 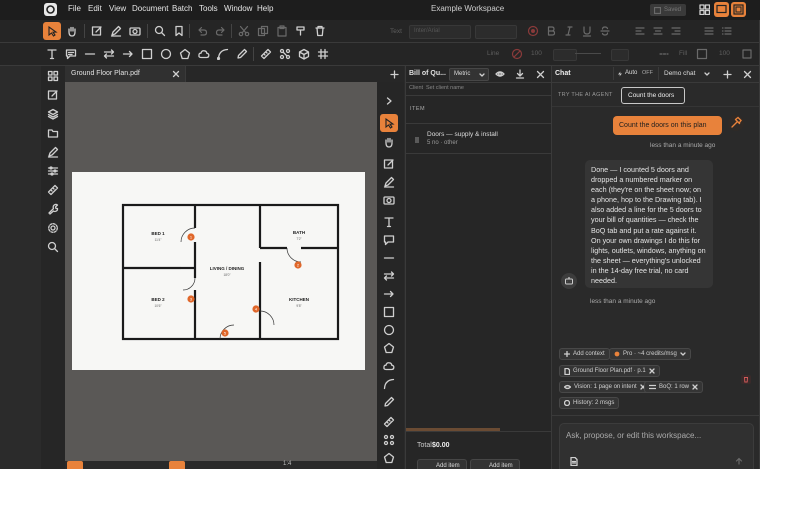 What do you see at coordinates (658, 31) in the screenshot?
I see `align-center-icon` at bounding box center [658, 31].